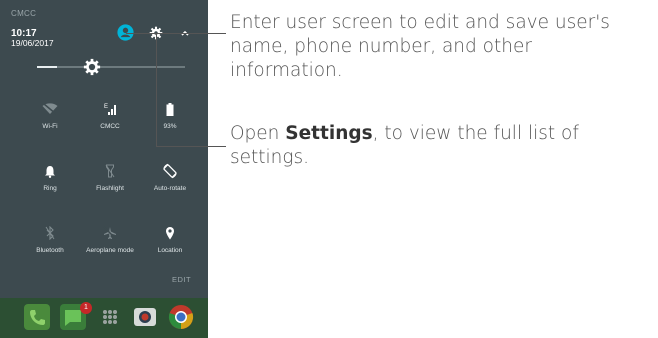 This screenshot has height=338, width=658. Describe the element at coordinates (110, 250) in the screenshot. I see `tile-label: Aeroplane mode` at that location.